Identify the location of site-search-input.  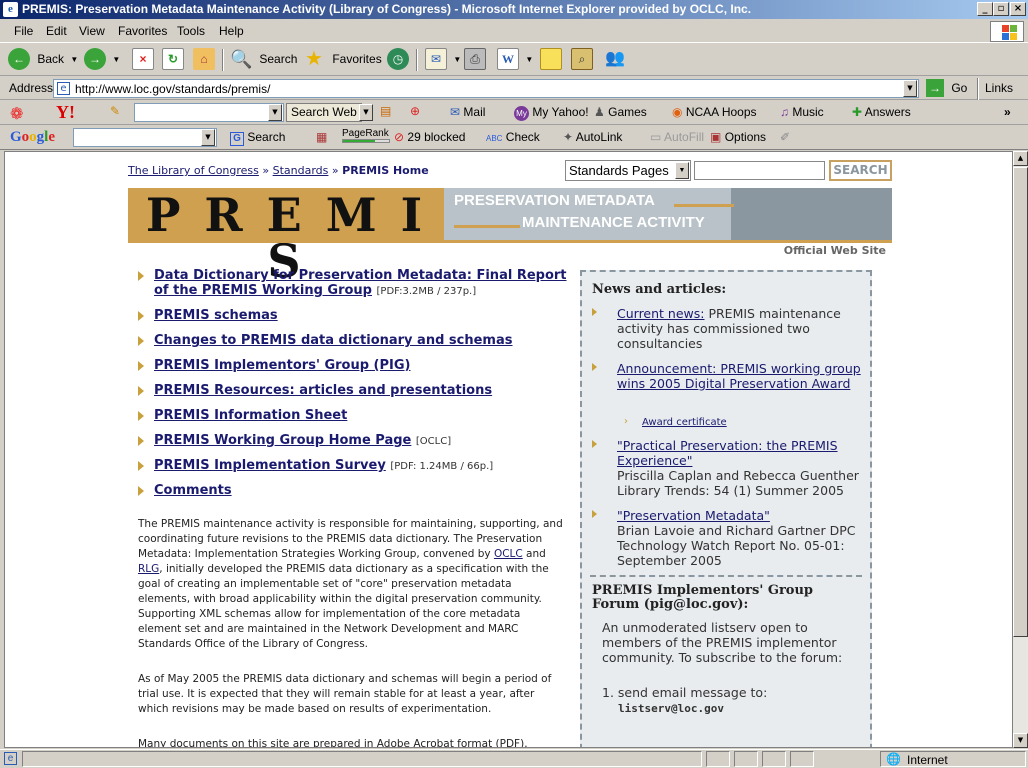
(759, 170).